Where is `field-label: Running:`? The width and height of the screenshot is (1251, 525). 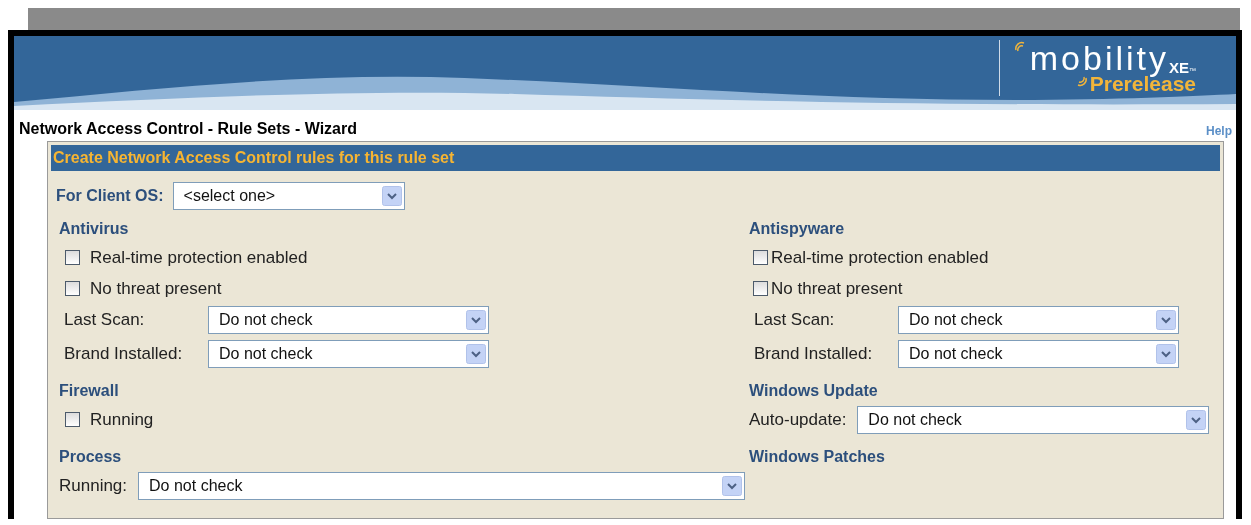 field-label: Running: is located at coordinates (93, 486).